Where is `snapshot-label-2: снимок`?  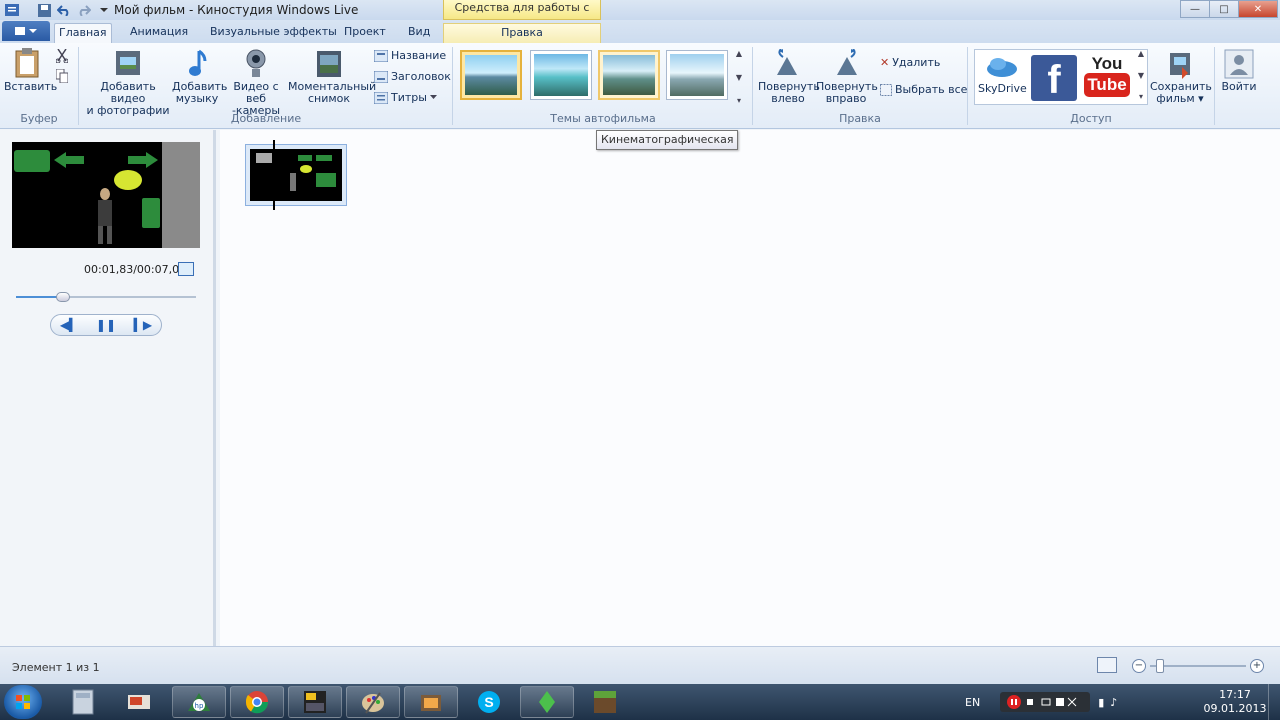
snapshot-label-2: снимок is located at coordinates (329, 98).